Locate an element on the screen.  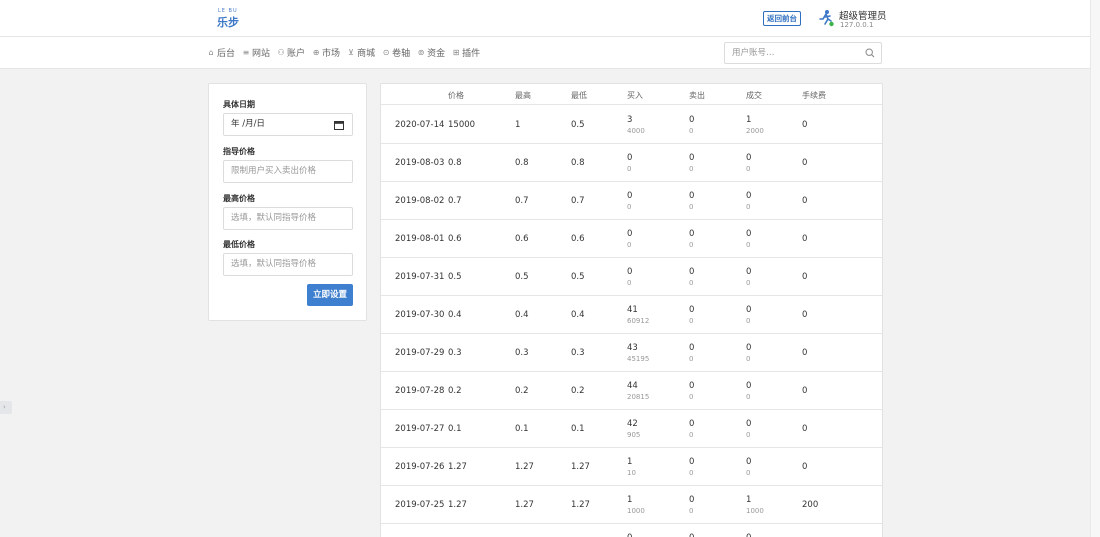
users-icon: ⚇ is located at coordinates (281, 52).